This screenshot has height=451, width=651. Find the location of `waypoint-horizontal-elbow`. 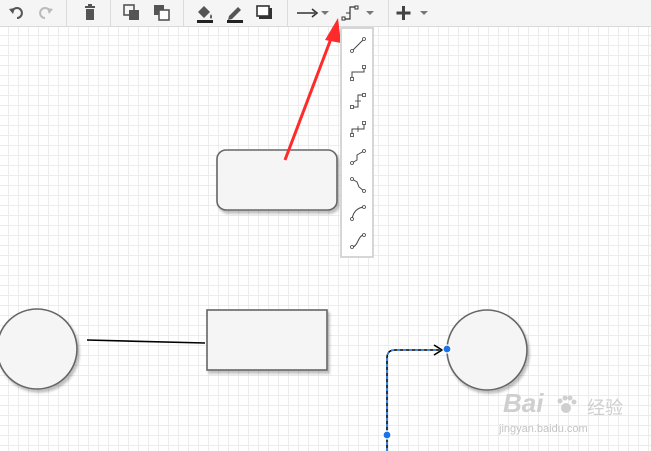

waypoint-horizontal-elbow is located at coordinates (358, 101).